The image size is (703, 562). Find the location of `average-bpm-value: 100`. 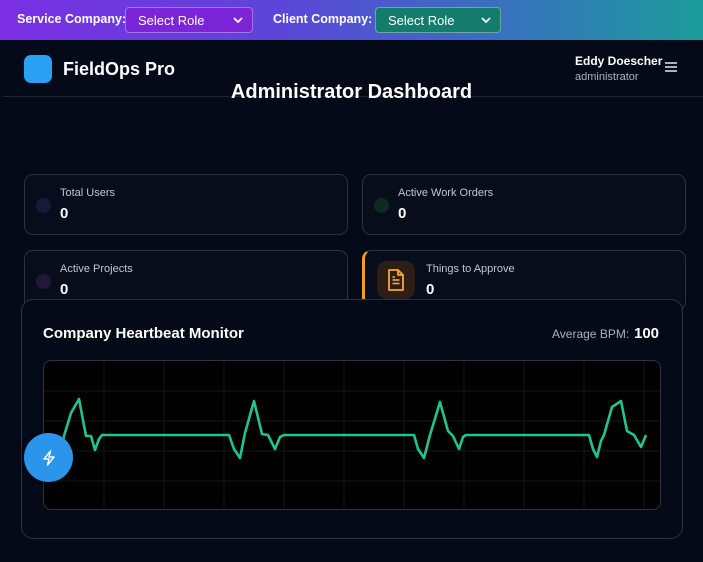

average-bpm-value: 100 is located at coordinates (647, 333).